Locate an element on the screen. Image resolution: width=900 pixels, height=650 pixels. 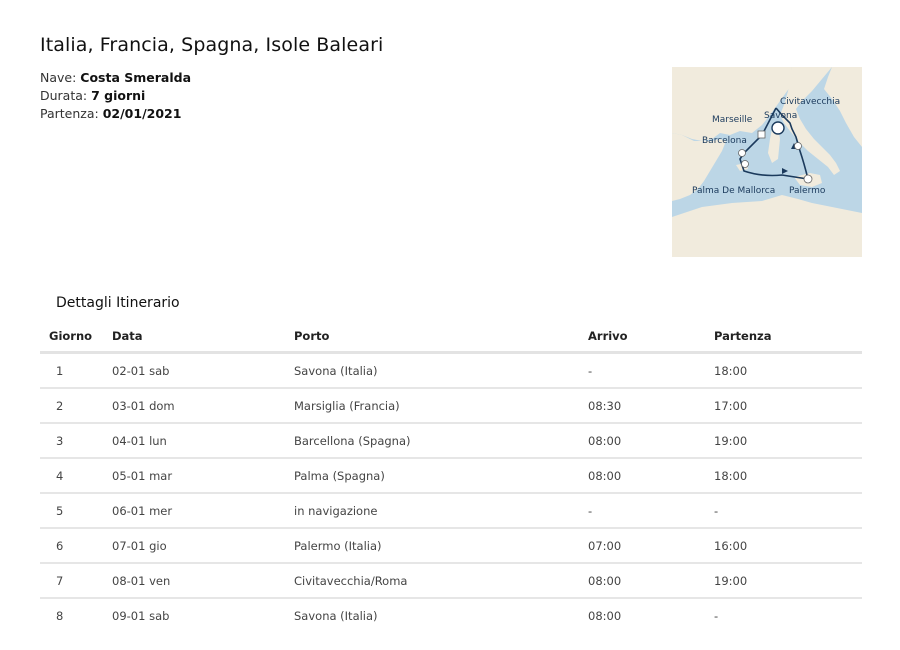
ship-row: Nave: Costa Smeralda is located at coordinates (115, 78).